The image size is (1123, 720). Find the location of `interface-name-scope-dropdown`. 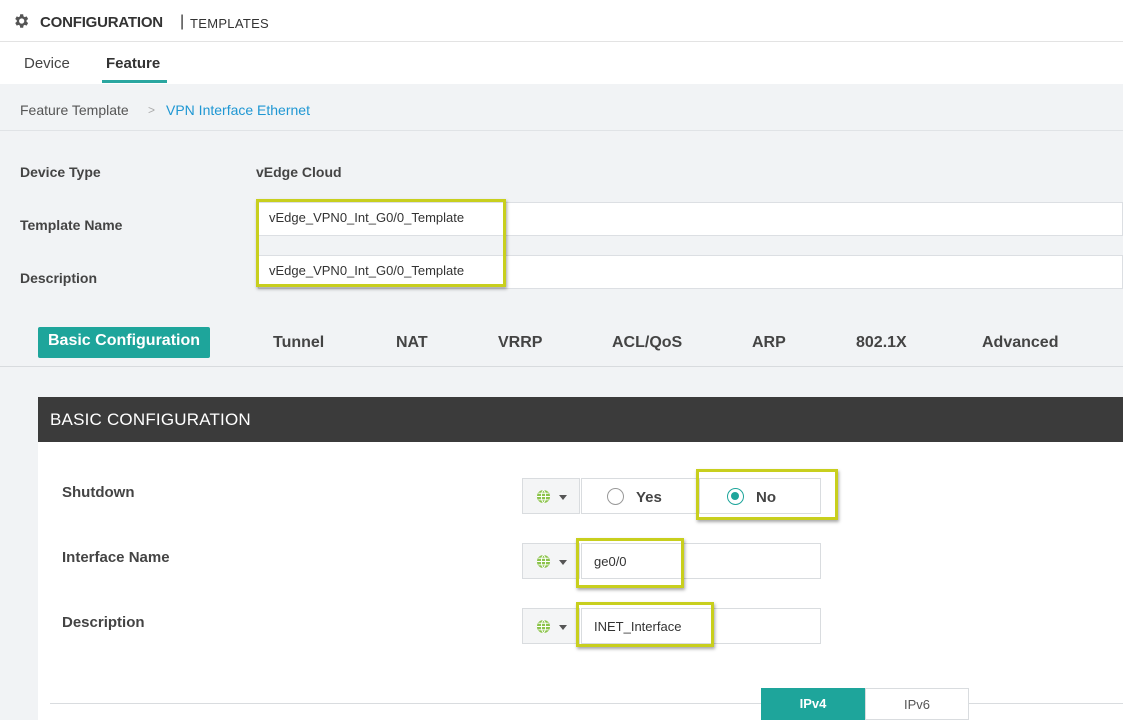

interface-name-scope-dropdown is located at coordinates (551, 561).